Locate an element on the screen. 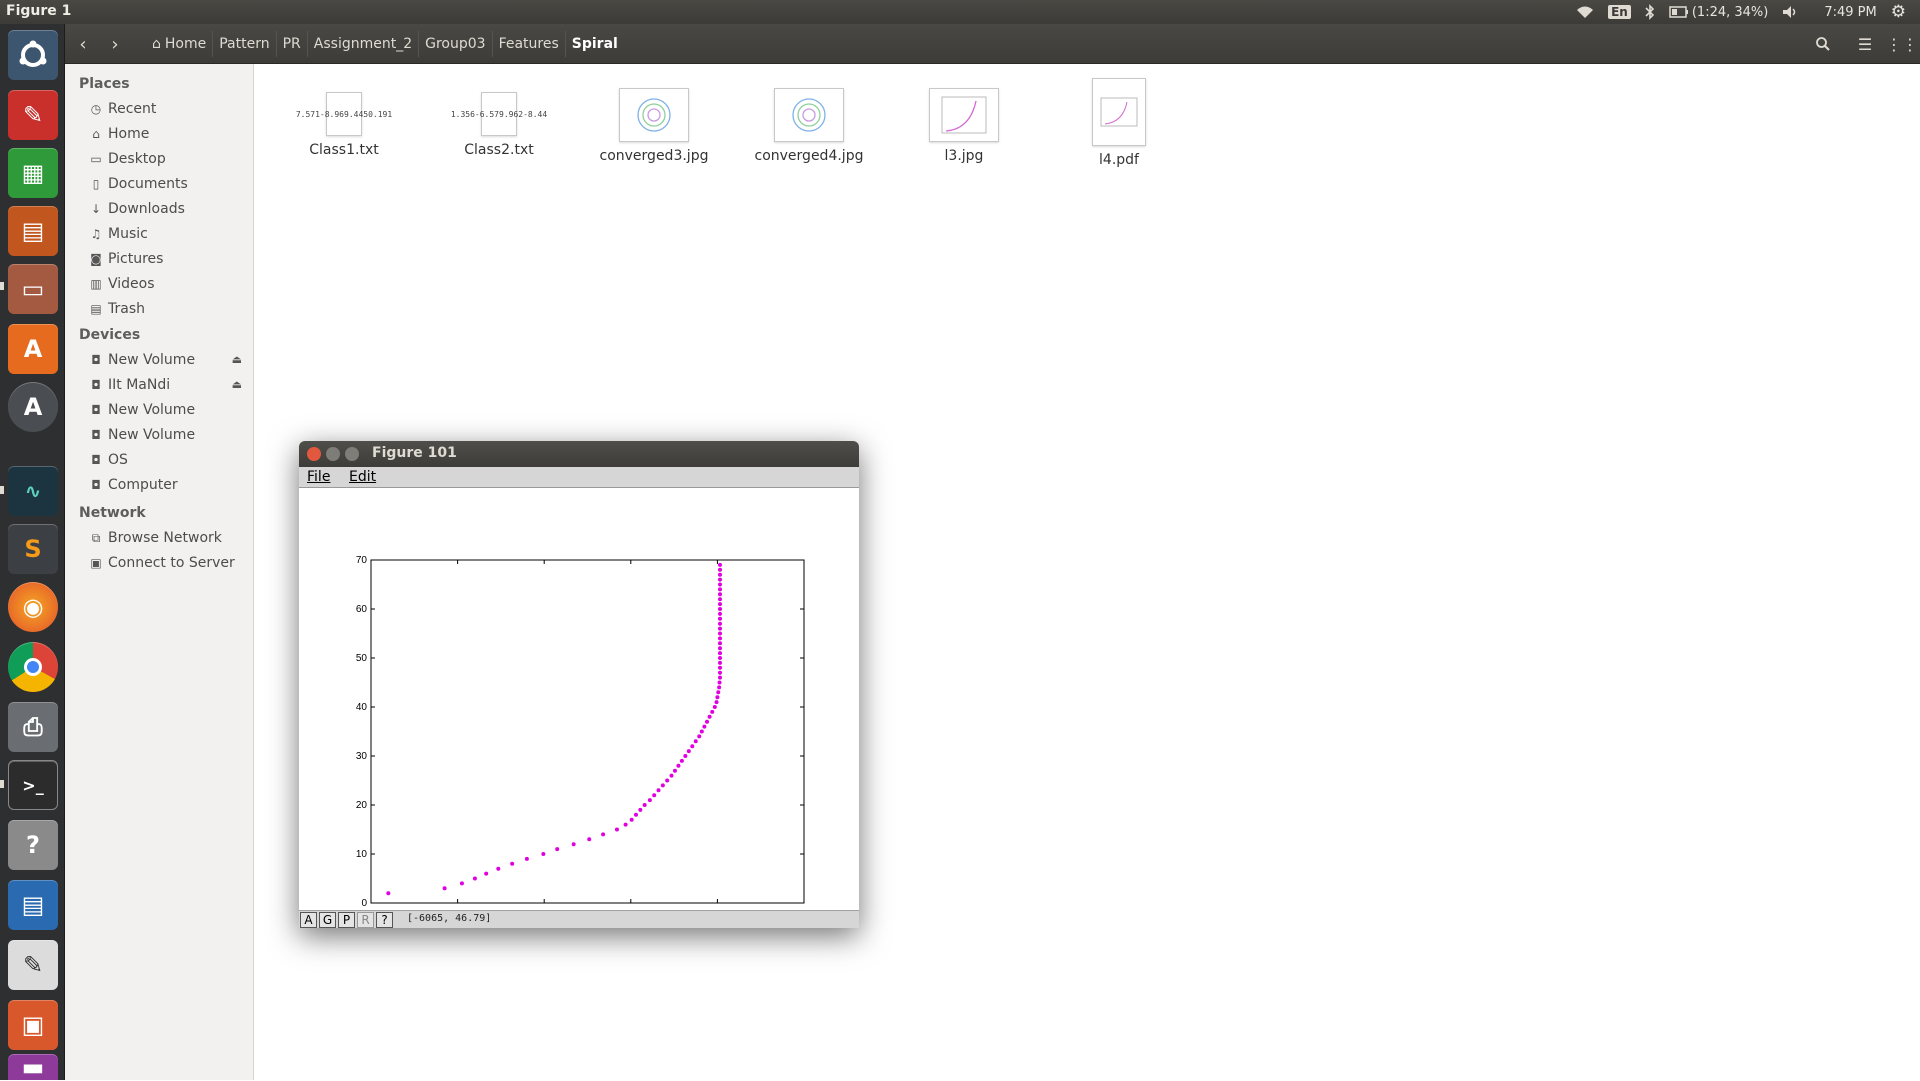  writer-icon: ▤ is located at coordinates (33, 905).